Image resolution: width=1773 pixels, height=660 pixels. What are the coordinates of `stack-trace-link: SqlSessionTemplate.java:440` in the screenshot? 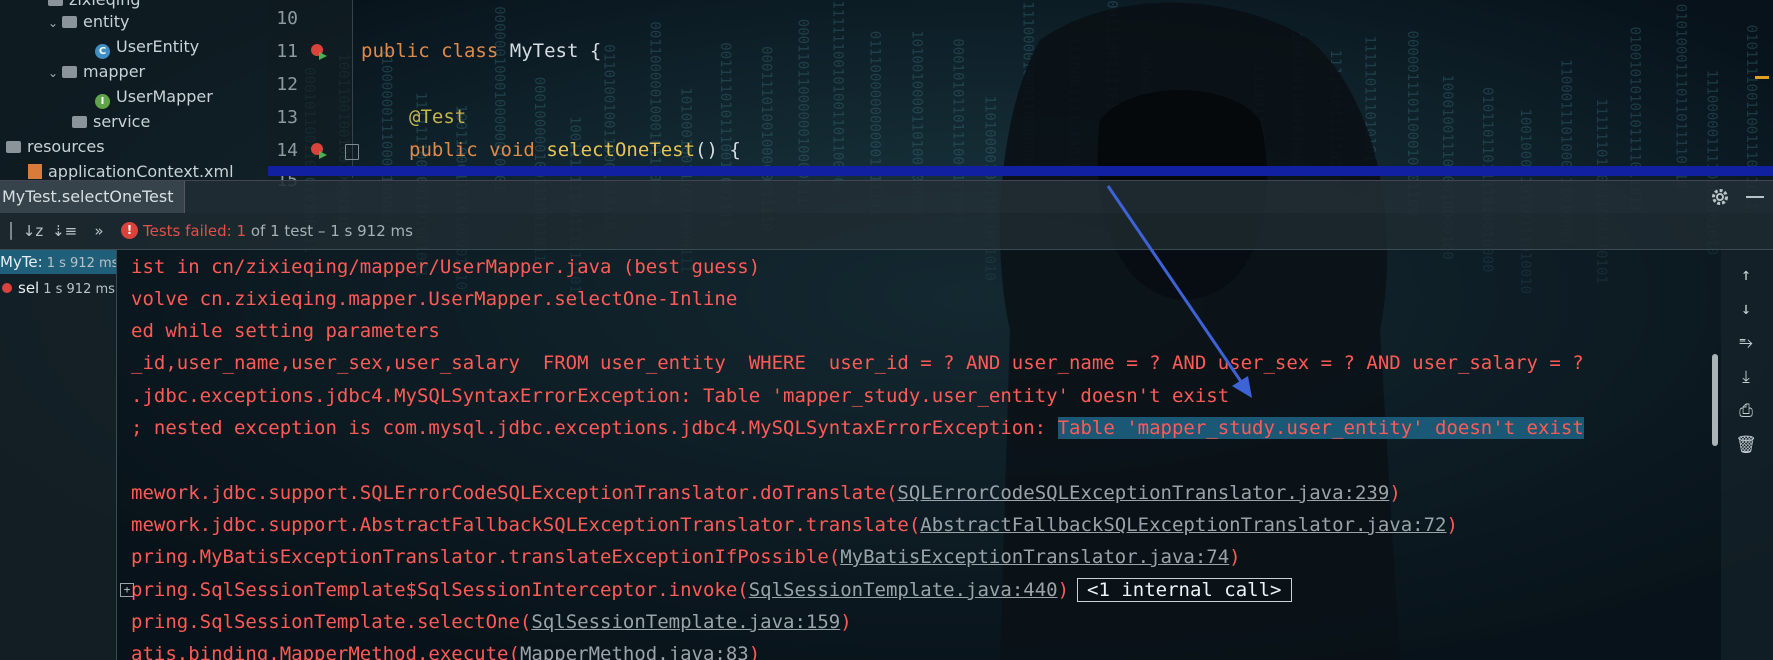 It's located at (903, 590).